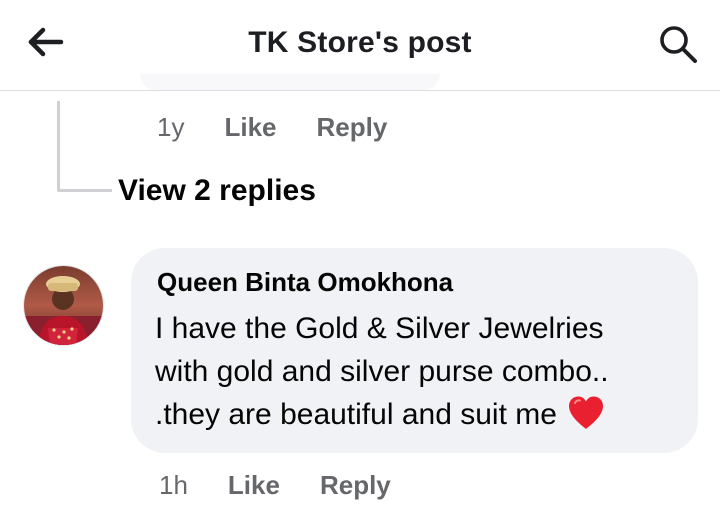 The image size is (720, 507). I want to click on search-icon, so click(678, 44).